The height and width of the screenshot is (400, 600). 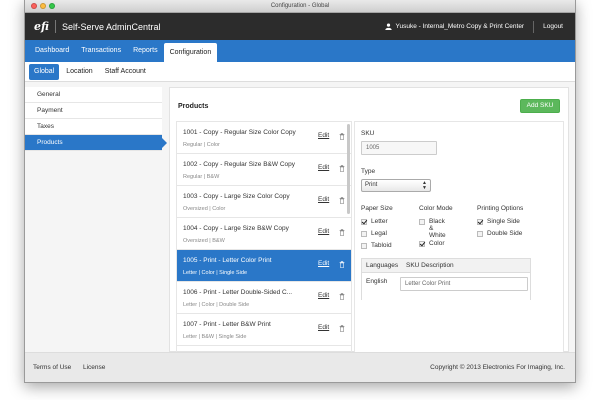 I want to click on sidebar-item-taxes: Taxes, so click(x=93, y=127).